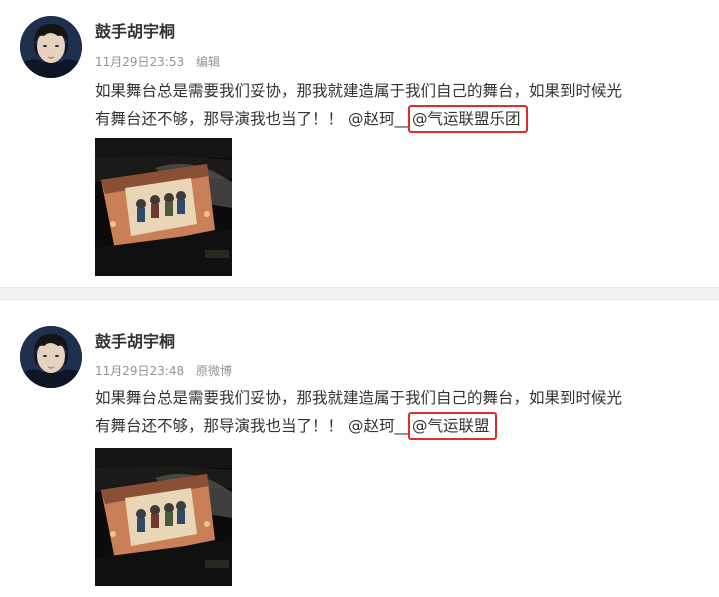 This screenshot has width=719, height=597. What do you see at coordinates (208, 62) in the screenshot?
I see `edit-link: 编辑` at bounding box center [208, 62].